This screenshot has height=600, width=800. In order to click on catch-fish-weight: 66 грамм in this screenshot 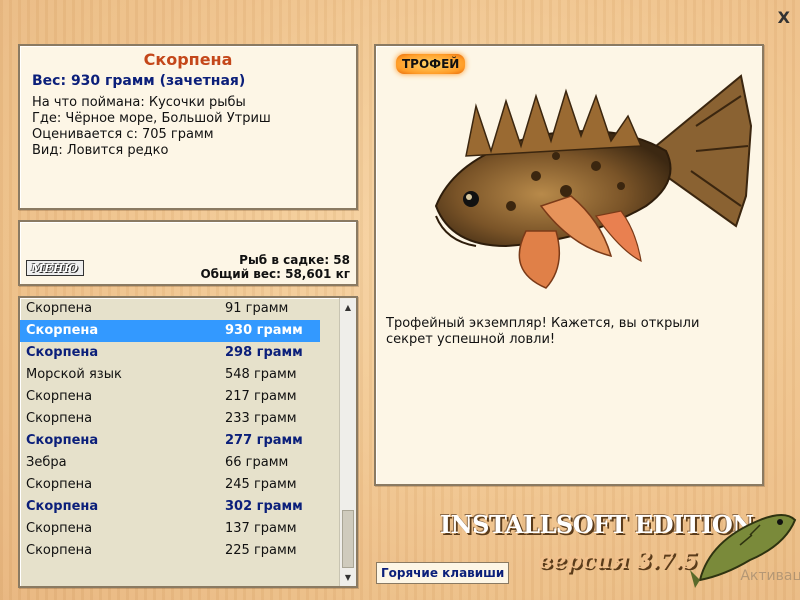, I will do `click(257, 462)`.